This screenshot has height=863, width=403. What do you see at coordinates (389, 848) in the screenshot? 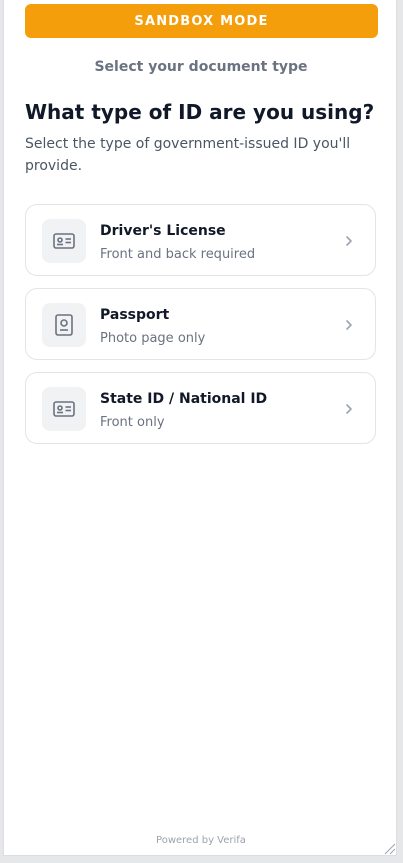
I see `resize-handle-icon` at bounding box center [389, 848].